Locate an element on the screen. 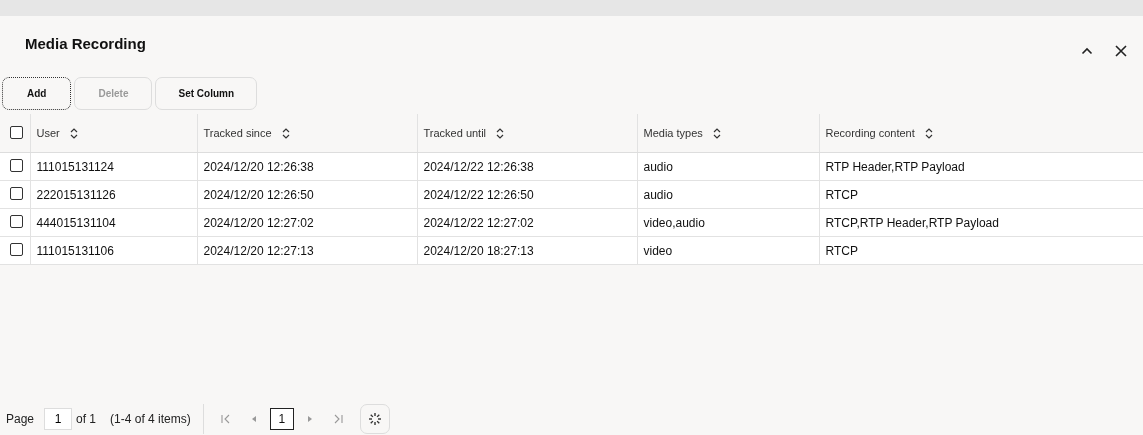 Image resolution: width=1143 pixels, height=435 pixels. toolbar-button: Set Column is located at coordinates (206, 93).